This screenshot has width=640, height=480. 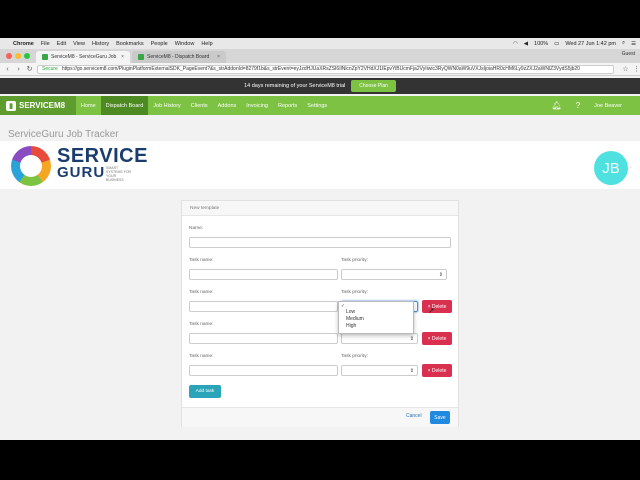 What do you see at coordinates (81, 172) in the screenshot?
I see `logo-text-line2: GURU` at bounding box center [81, 172].